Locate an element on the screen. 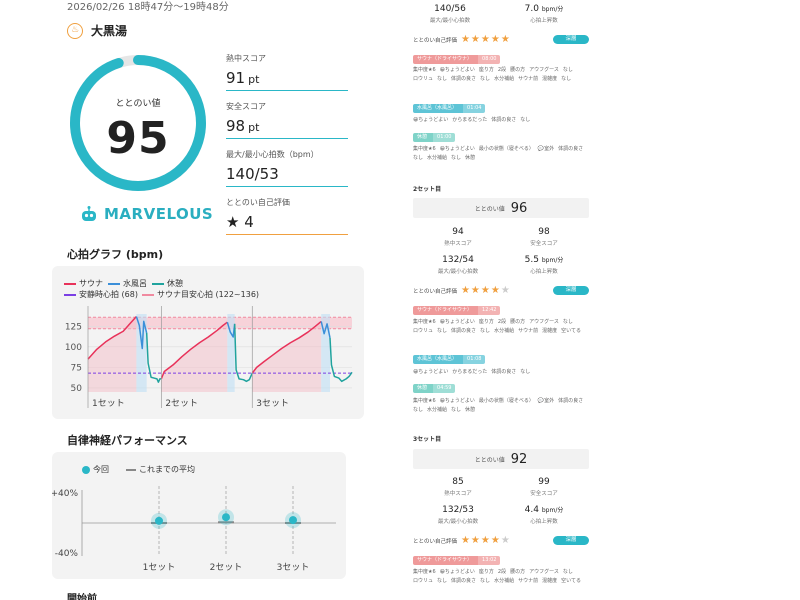  perf-chart-card: 今回 これまでの平均 +40% -40% 1セット 2セット 3セット is located at coordinates (199, 515).